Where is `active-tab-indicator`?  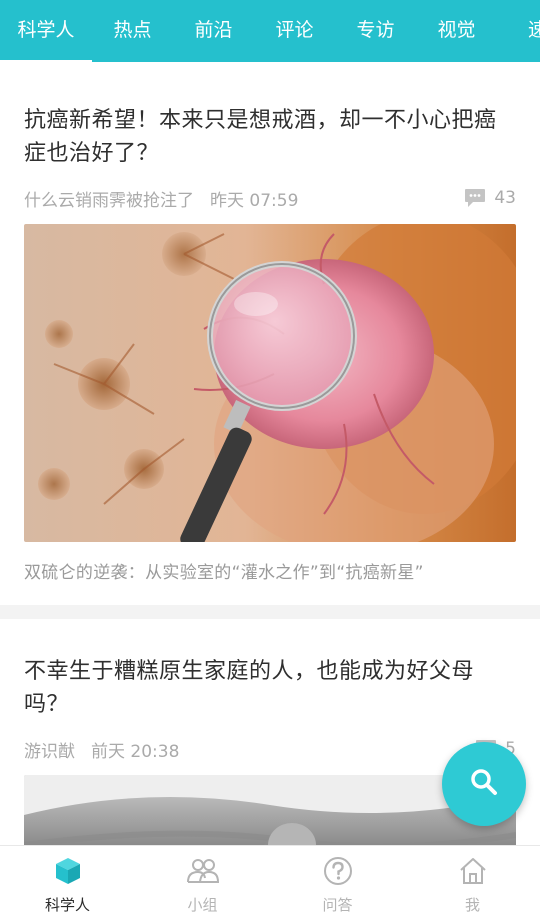 active-tab-indicator is located at coordinates (46, 61).